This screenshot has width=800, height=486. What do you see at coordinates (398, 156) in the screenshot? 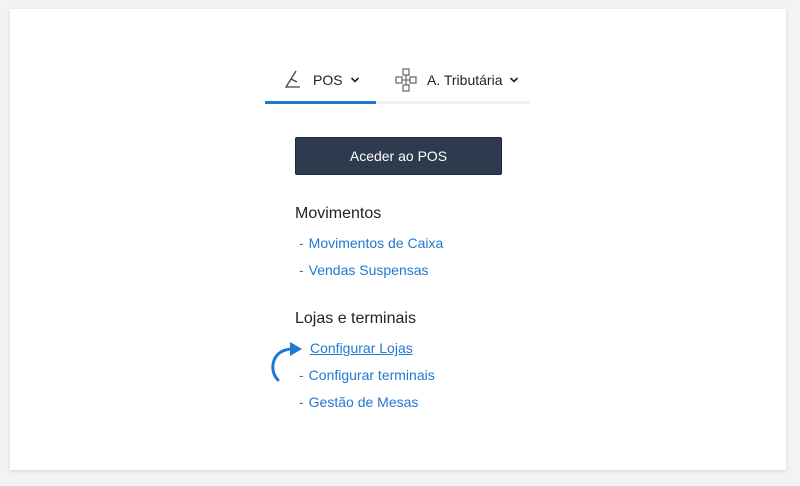
I see `access-pos-button: Aceder ao POS` at bounding box center [398, 156].